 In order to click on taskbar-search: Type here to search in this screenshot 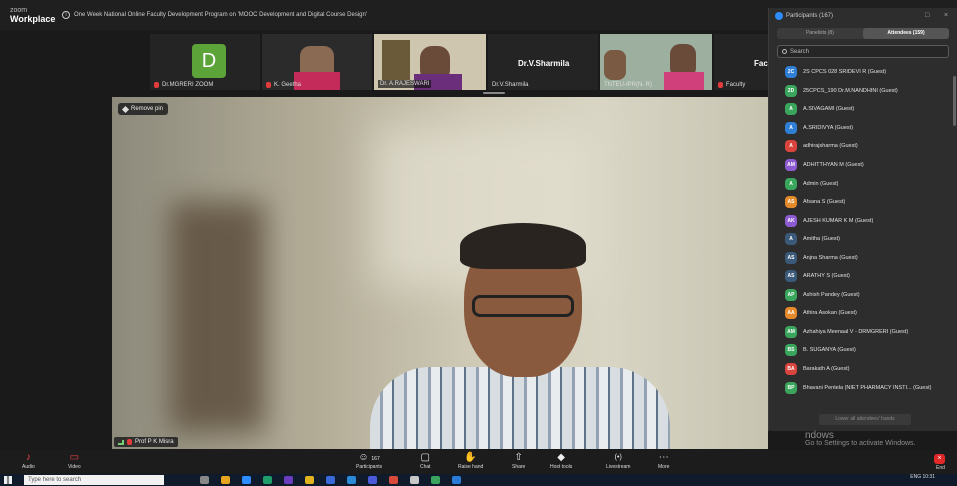, I will do `click(94, 480)`.